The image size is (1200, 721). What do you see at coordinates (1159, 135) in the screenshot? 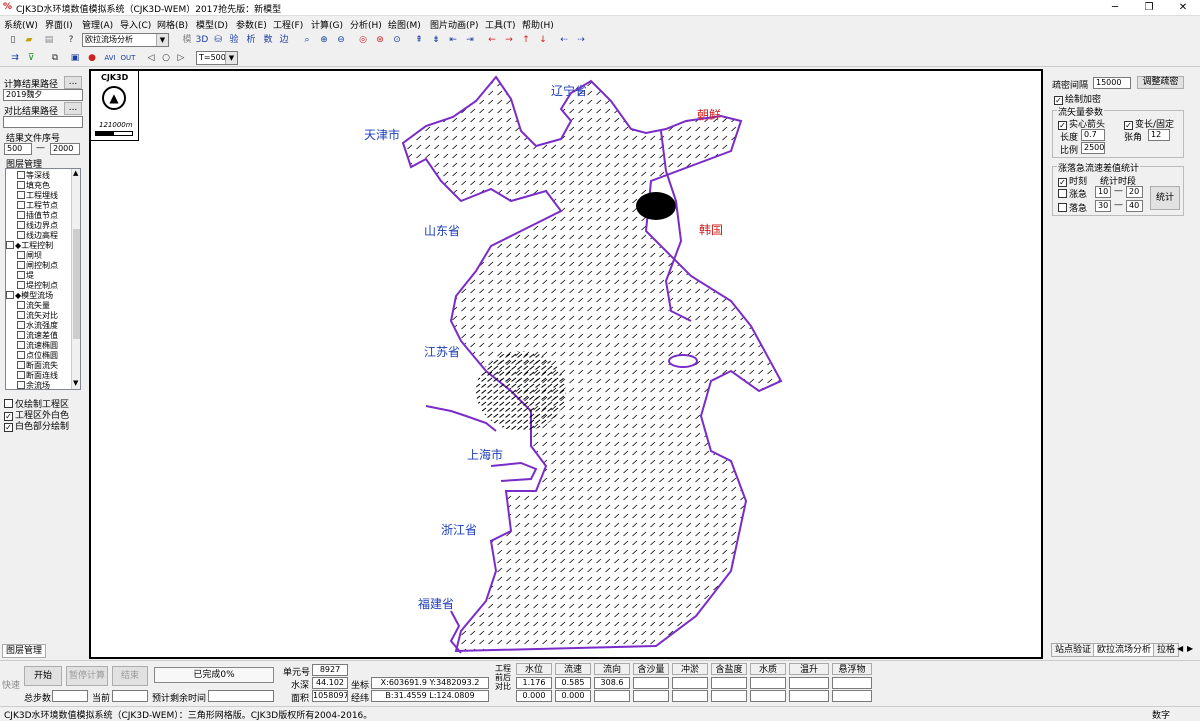
I see `angle-input: 12` at bounding box center [1159, 135].